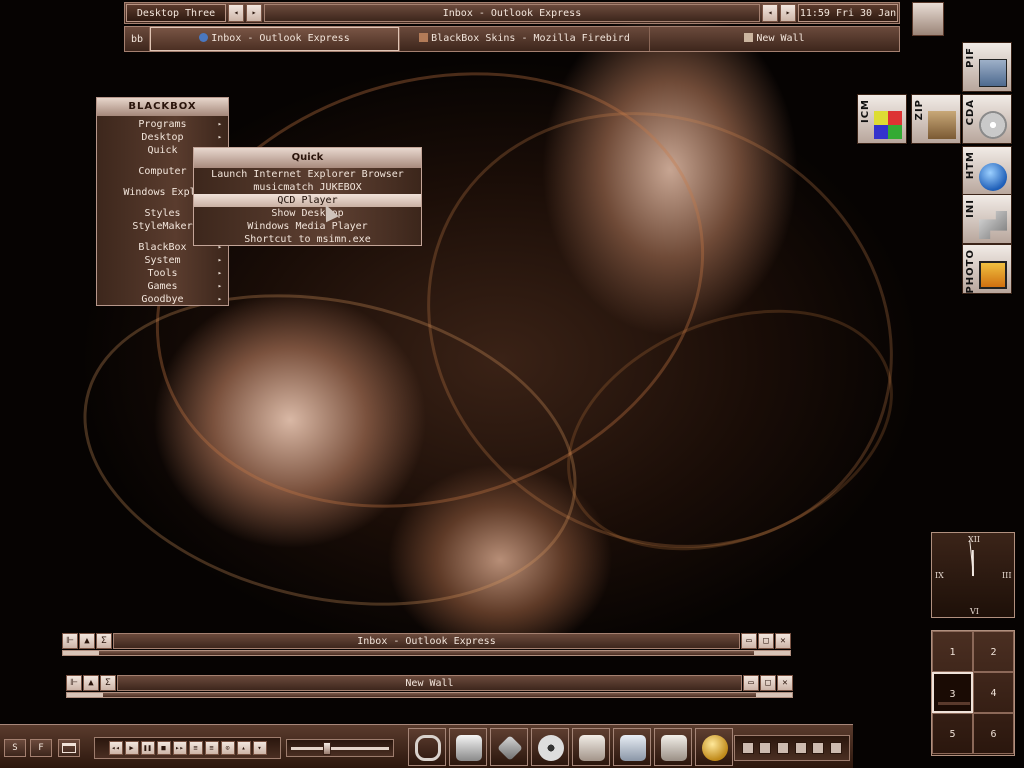 The image size is (1024, 768). Describe the element at coordinates (848, 13) in the screenshot. I see `toolbar-clock: 11:59 Fri 30 Jan` at that location.